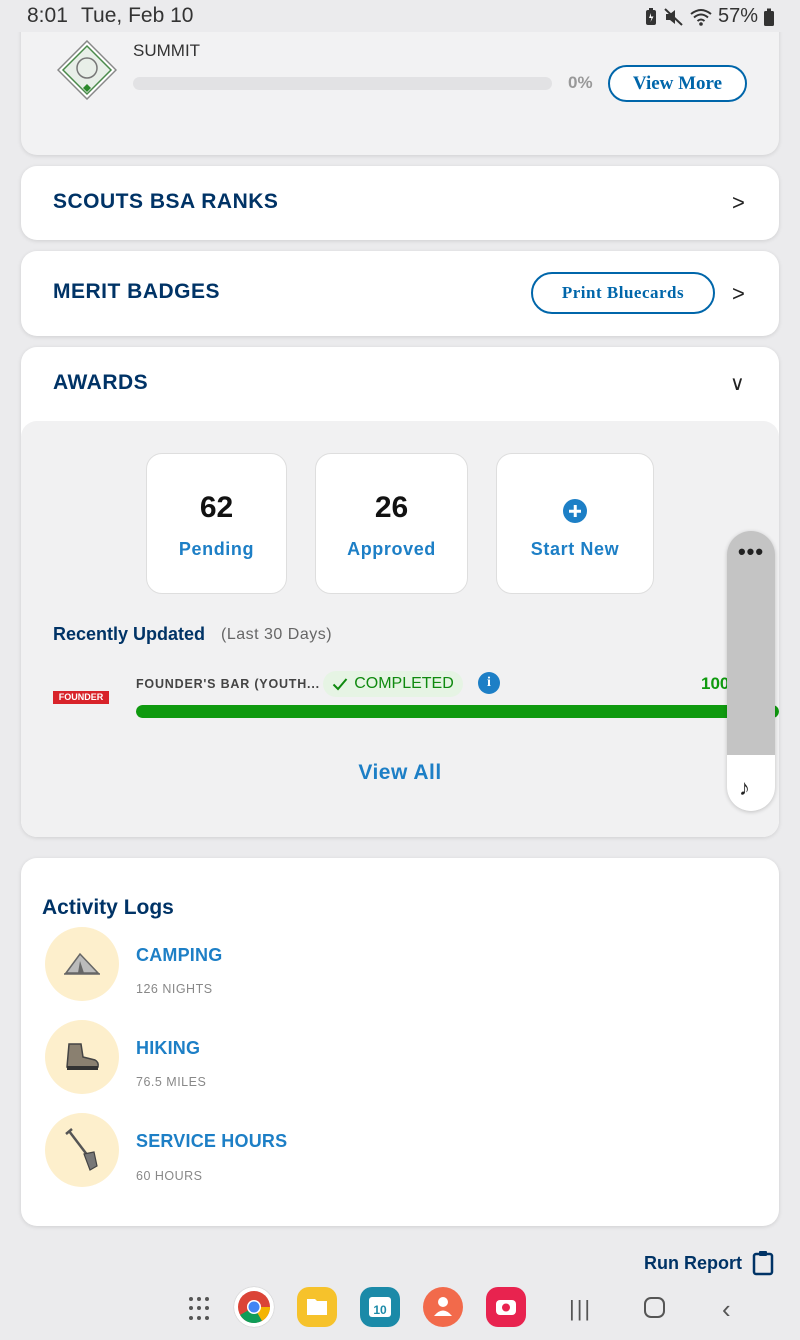 The width and height of the screenshot is (800, 1340). I want to click on shovel-icon, so click(82, 1150).